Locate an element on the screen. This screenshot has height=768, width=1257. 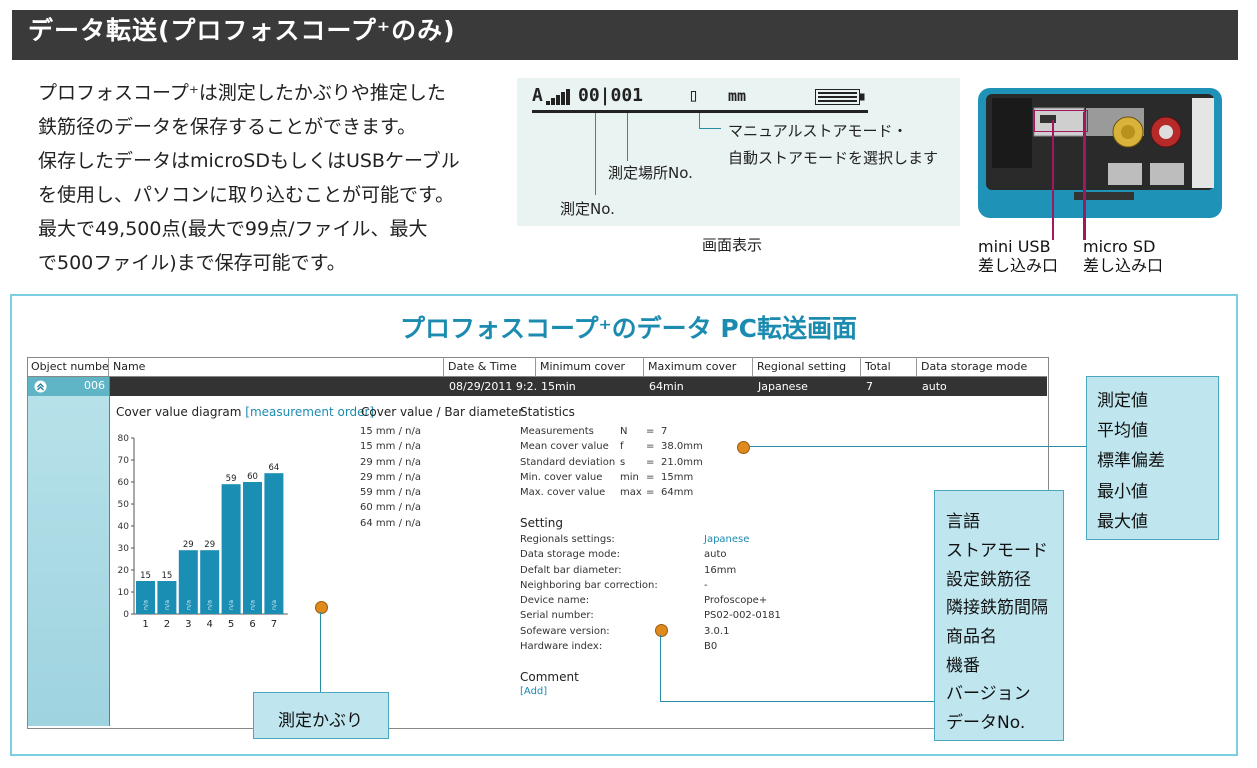
add-comment-link: [Add] is located at coordinates (533, 691).